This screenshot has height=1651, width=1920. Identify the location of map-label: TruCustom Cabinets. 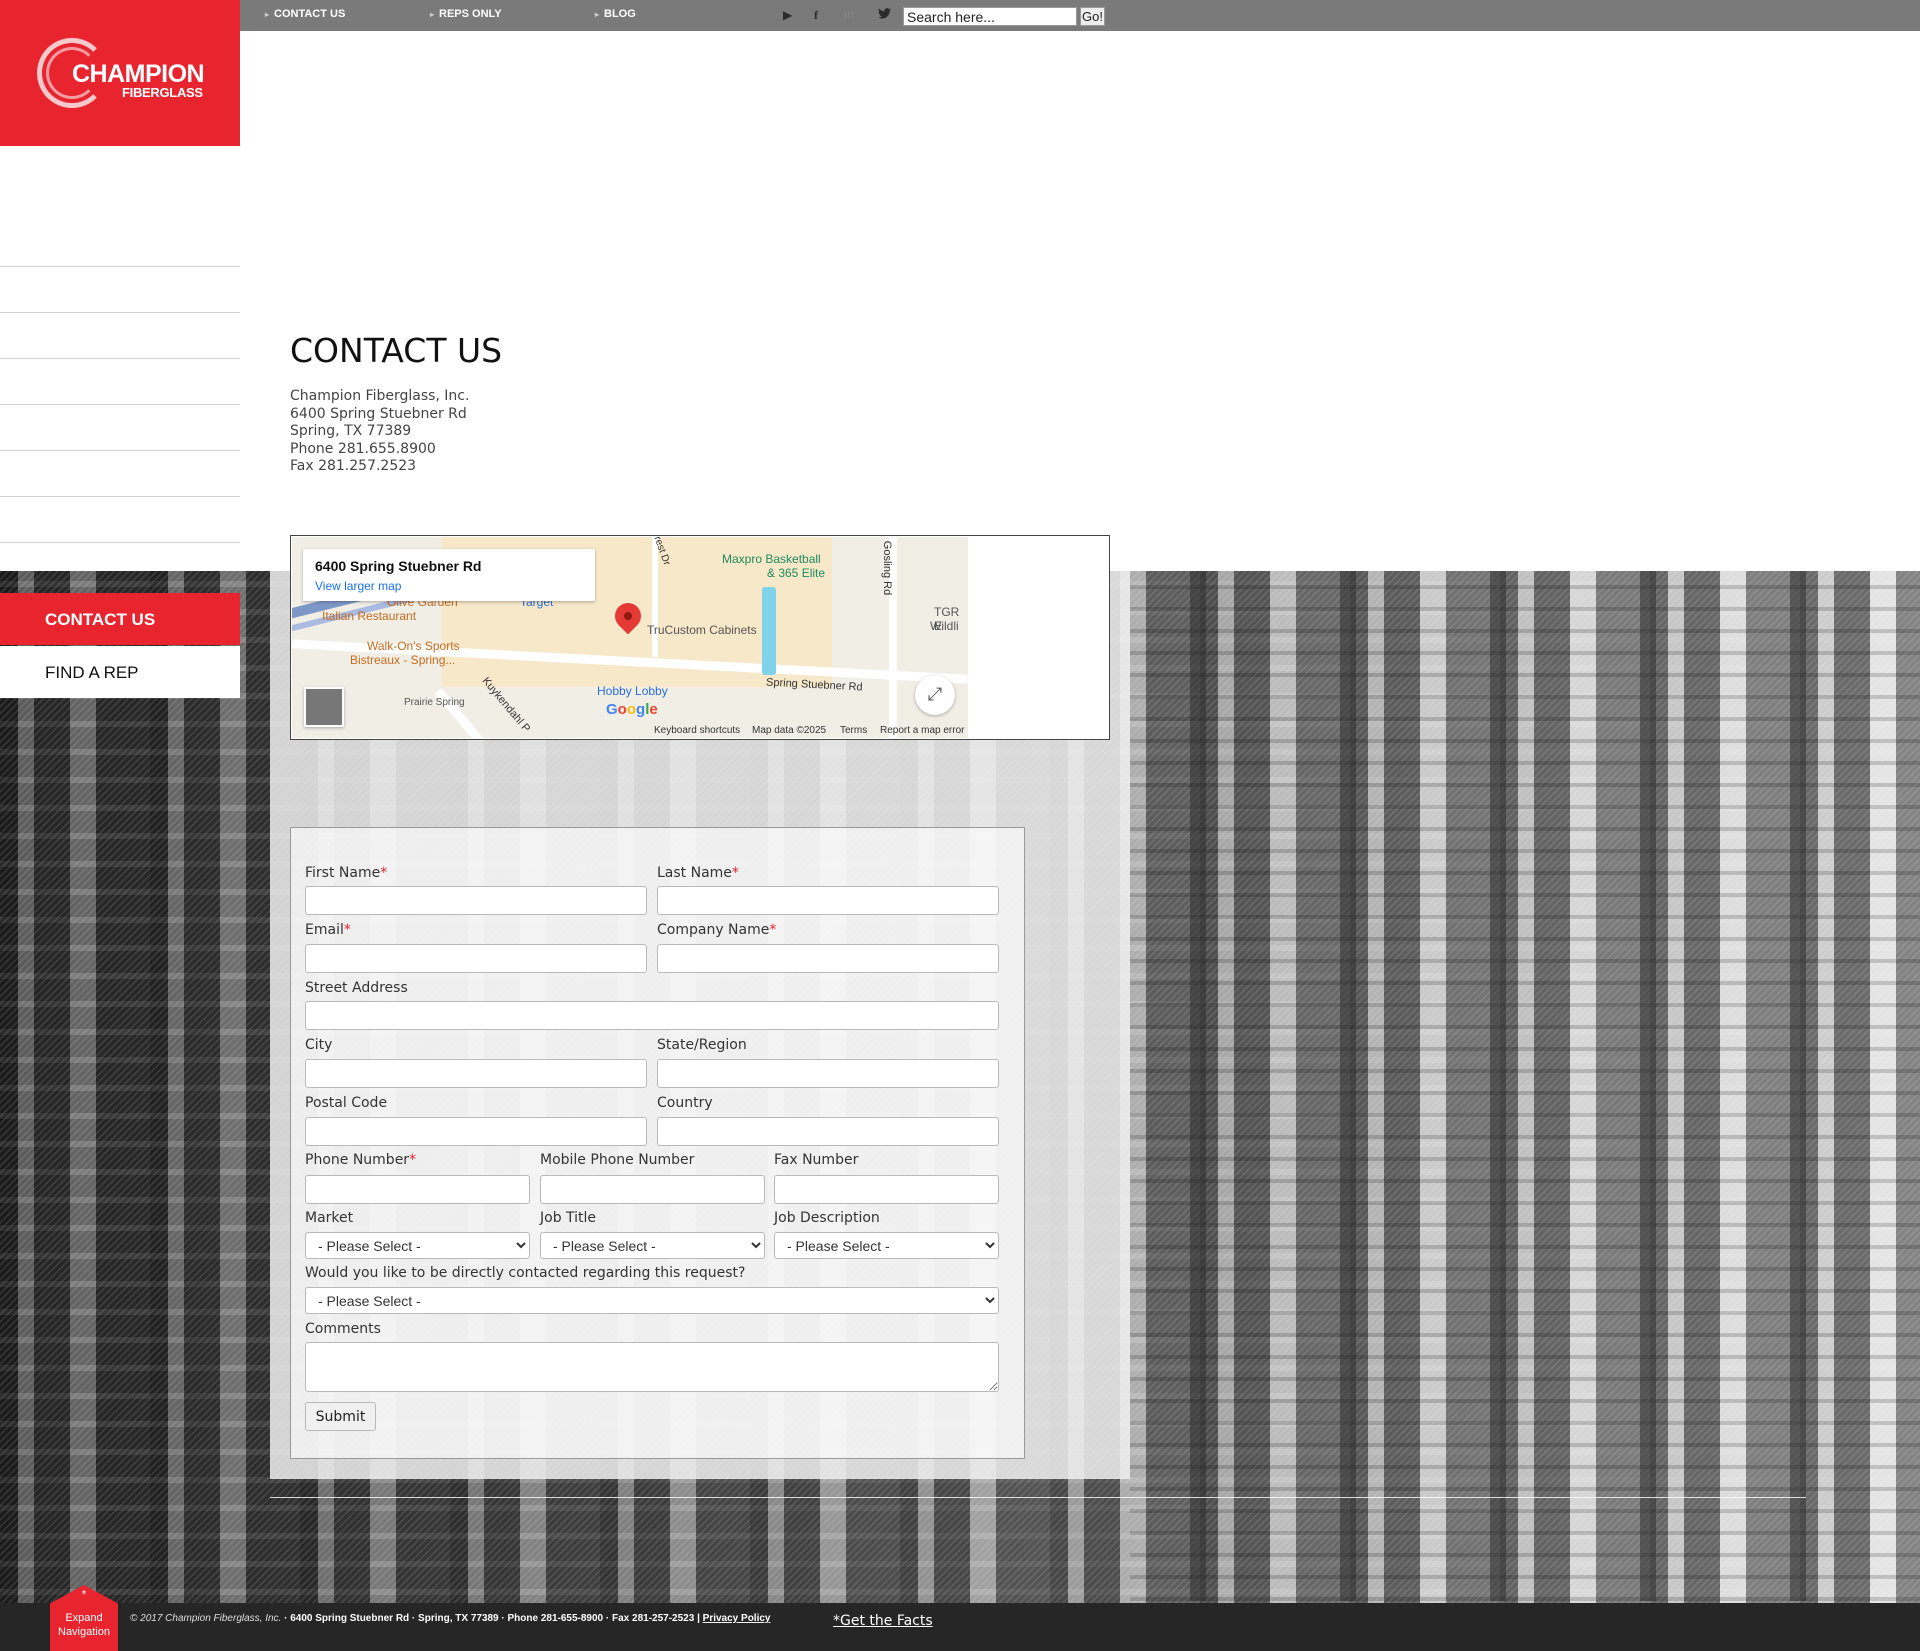
(702, 630).